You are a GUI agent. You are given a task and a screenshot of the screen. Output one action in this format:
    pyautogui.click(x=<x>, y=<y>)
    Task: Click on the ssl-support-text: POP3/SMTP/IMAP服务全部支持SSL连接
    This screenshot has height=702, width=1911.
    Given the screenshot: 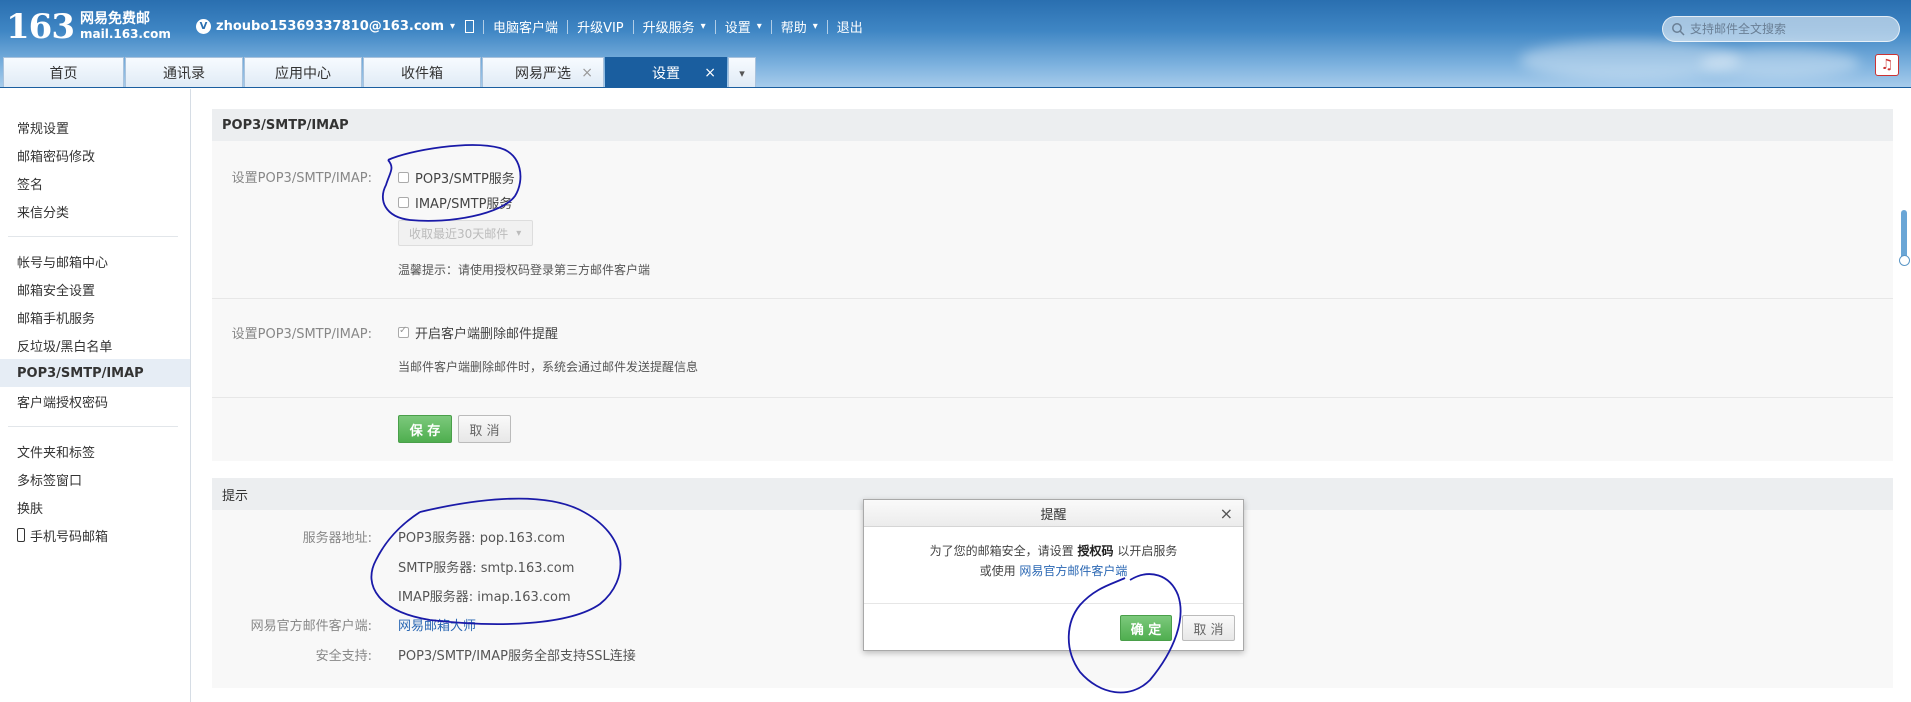 What is the action you would take?
    pyautogui.click(x=517, y=656)
    